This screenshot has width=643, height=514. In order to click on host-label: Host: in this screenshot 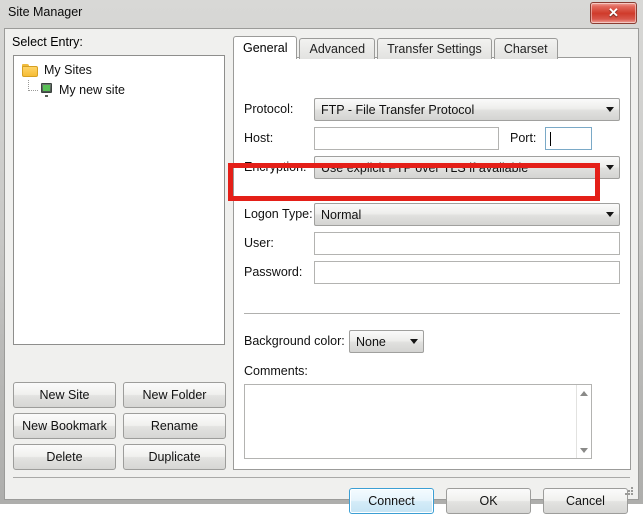, I will do `click(259, 138)`.